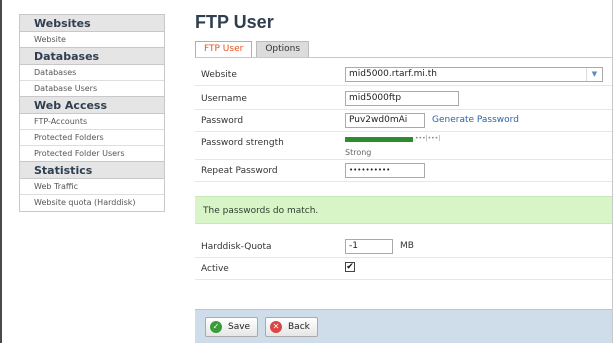 The height and width of the screenshot is (343, 616). Describe the element at coordinates (216, 327) in the screenshot. I see `check-circle-icon: ✓` at that location.